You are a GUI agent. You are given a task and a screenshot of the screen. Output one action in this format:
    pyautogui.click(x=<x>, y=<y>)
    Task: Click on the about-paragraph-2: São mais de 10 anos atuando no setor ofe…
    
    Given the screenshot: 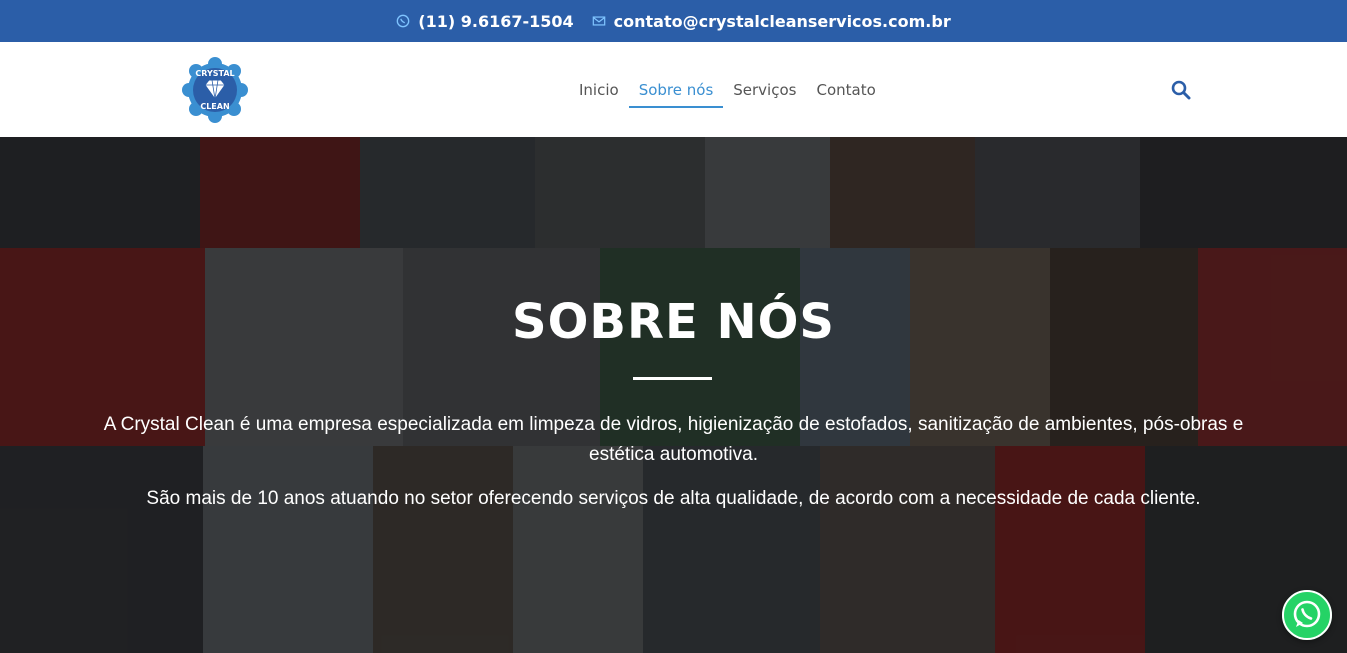 What is the action you would take?
    pyautogui.click(x=673, y=498)
    